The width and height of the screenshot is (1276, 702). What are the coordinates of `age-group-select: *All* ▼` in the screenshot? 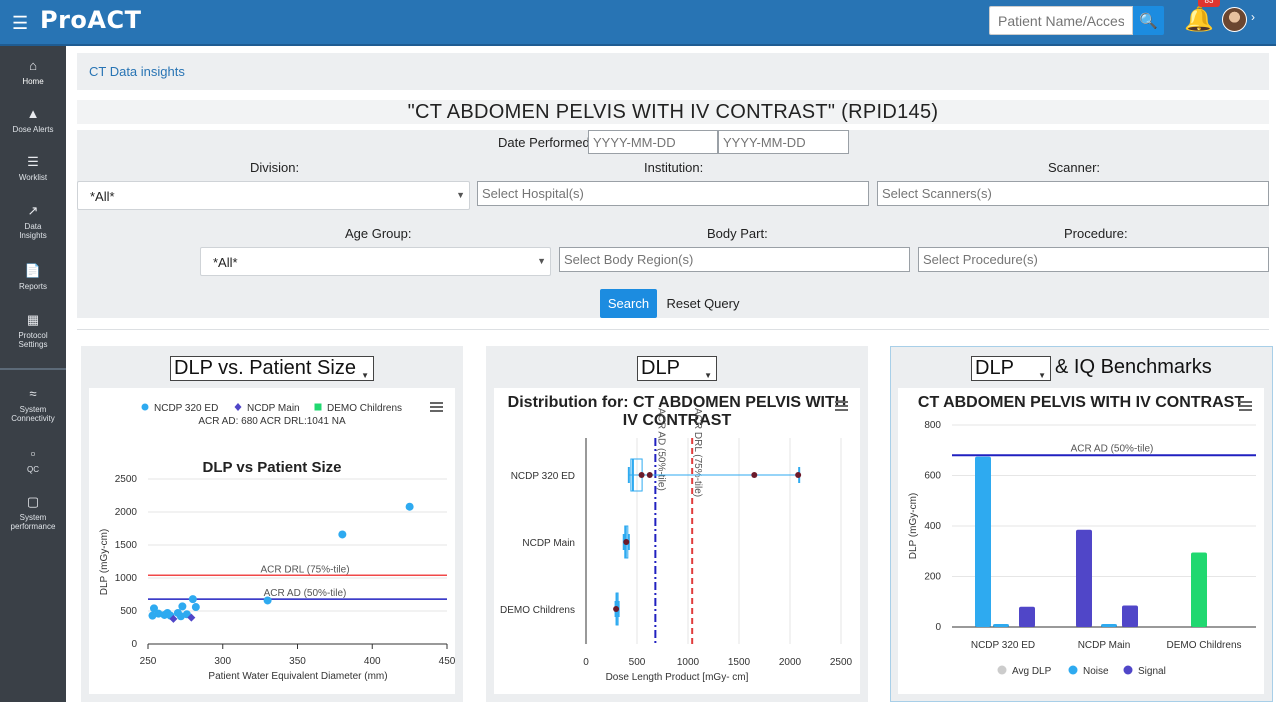 It's located at (375, 261).